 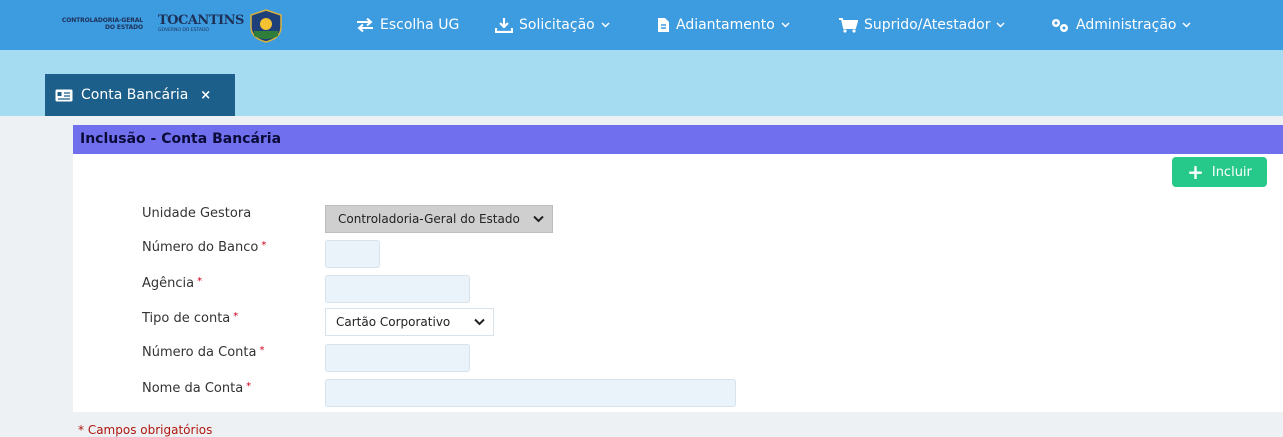 I want to click on nav-solicitacao: Solicitação, so click(x=552, y=25).